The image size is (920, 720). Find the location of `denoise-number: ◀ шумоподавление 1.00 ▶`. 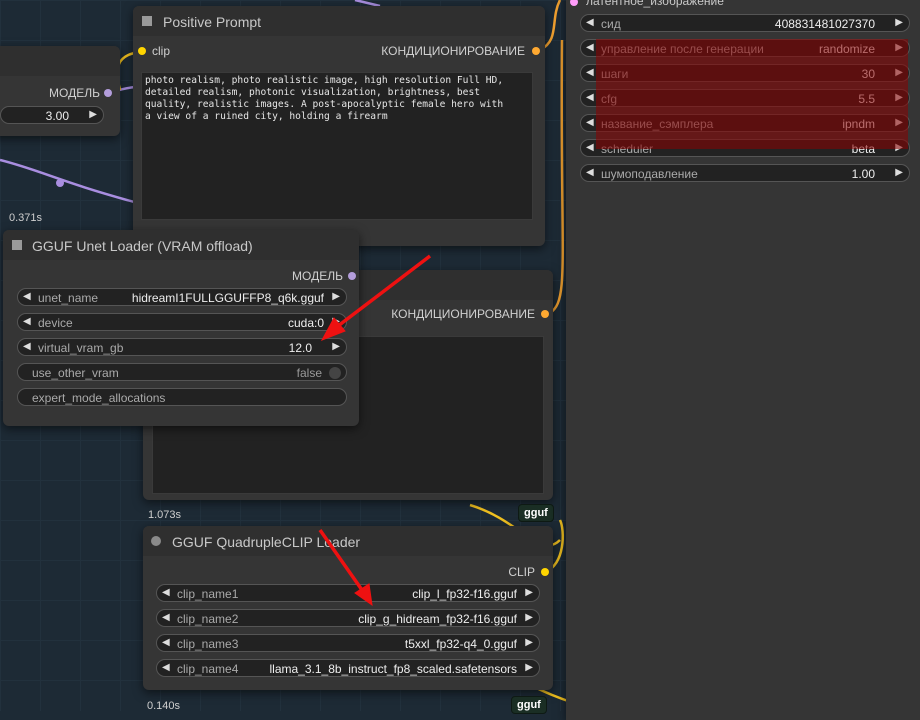

denoise-number: ◀ шумоподавление 1.00 ▶ is located at coordinates (745, 173).